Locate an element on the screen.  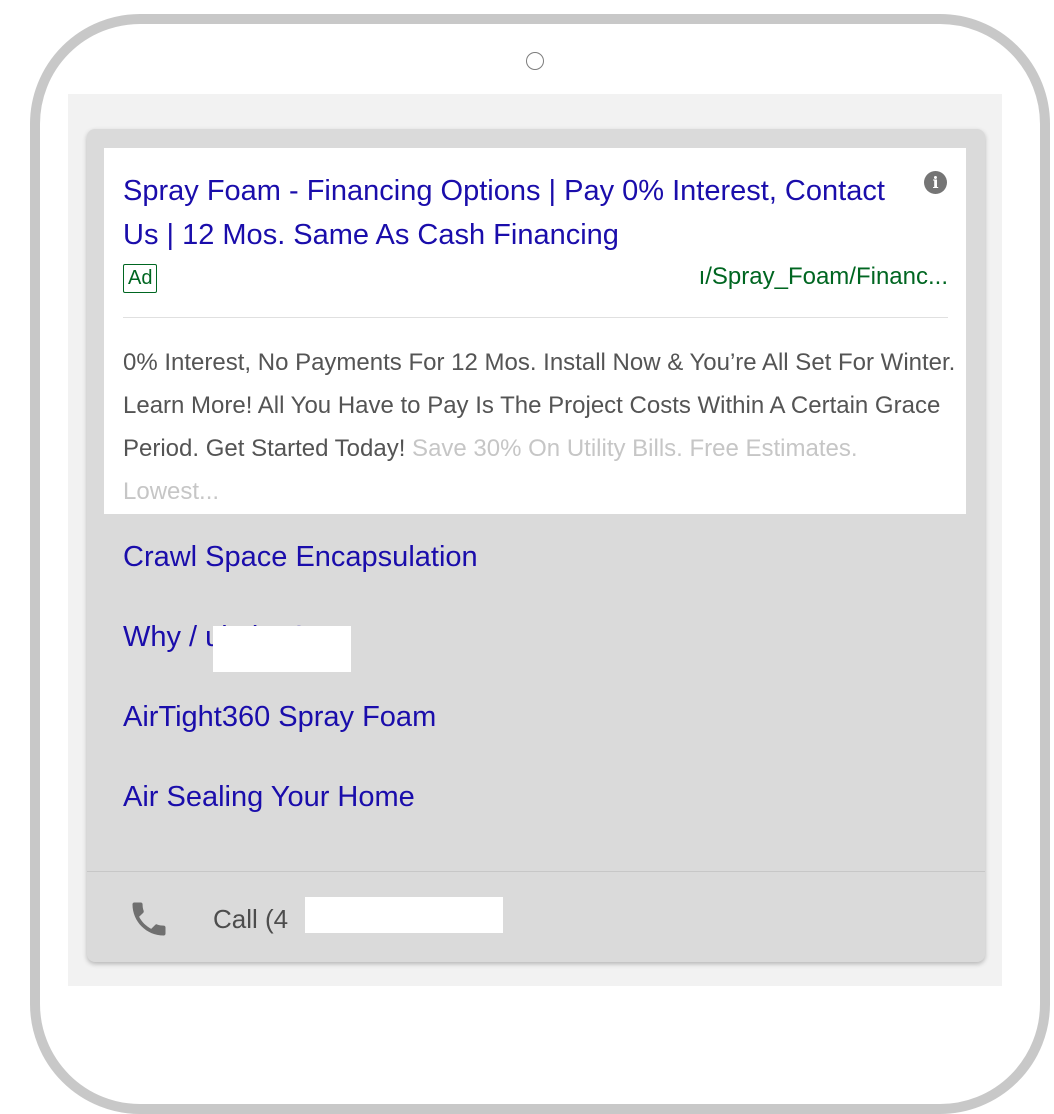
phone-icon is located at coordinates (149, 919).